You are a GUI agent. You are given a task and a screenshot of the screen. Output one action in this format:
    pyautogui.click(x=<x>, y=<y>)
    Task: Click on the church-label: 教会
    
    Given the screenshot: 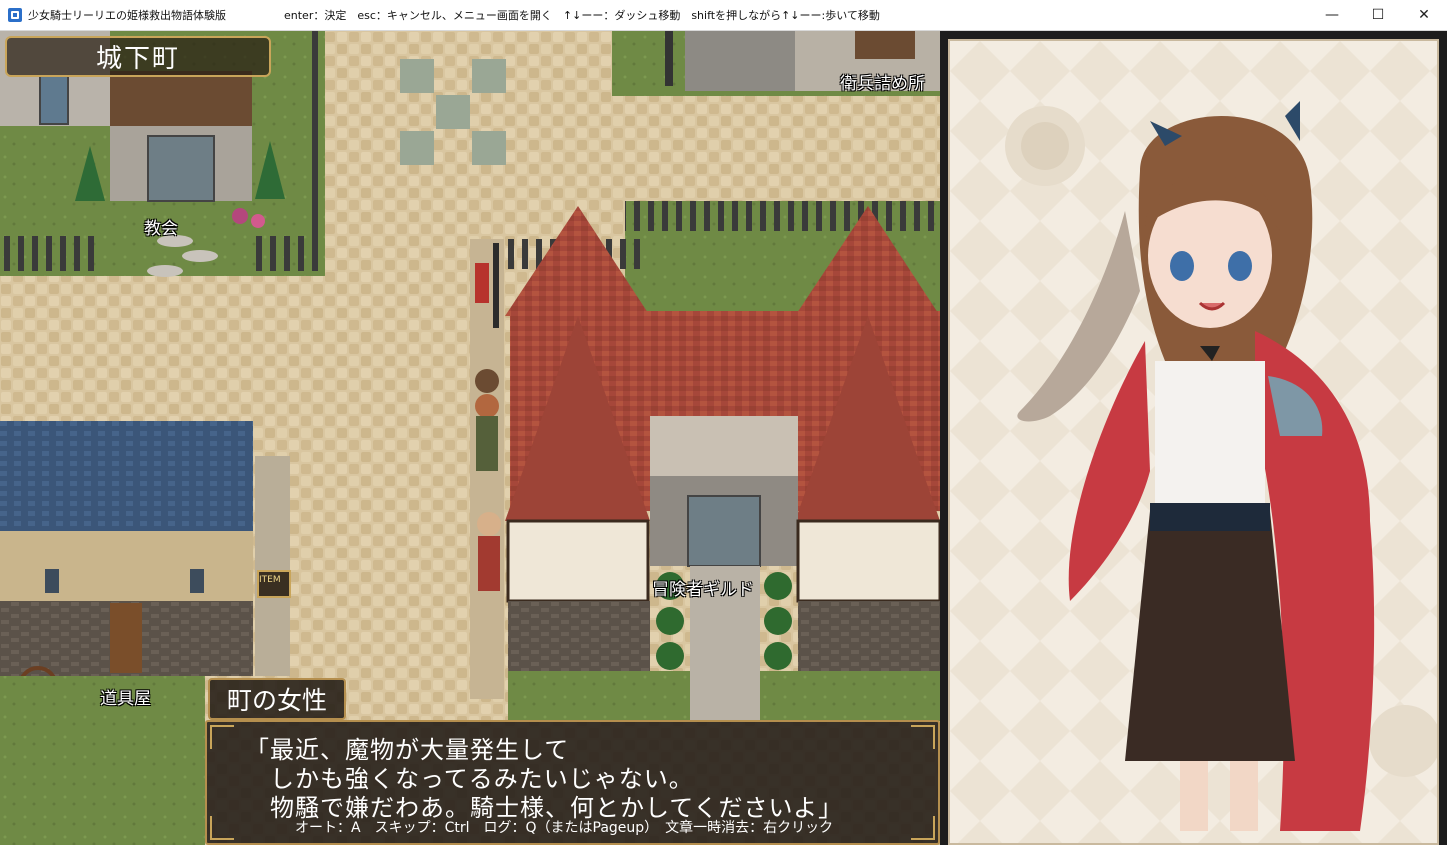 What is the action you would take?
    pyautogui.click(x=161, y=229)
    